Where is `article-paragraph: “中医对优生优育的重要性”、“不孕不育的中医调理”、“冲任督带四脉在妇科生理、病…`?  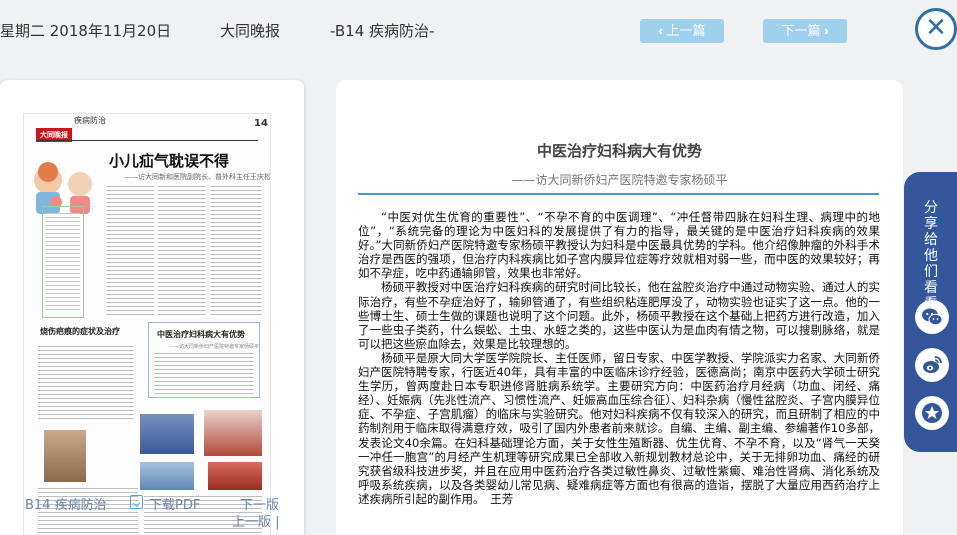
article-paragraph: “中医对优生优育的重要性”、“不孕不育的中医调理”、“冲任督带四脉在妇科生理、病… is located at coordinates (619, 245).